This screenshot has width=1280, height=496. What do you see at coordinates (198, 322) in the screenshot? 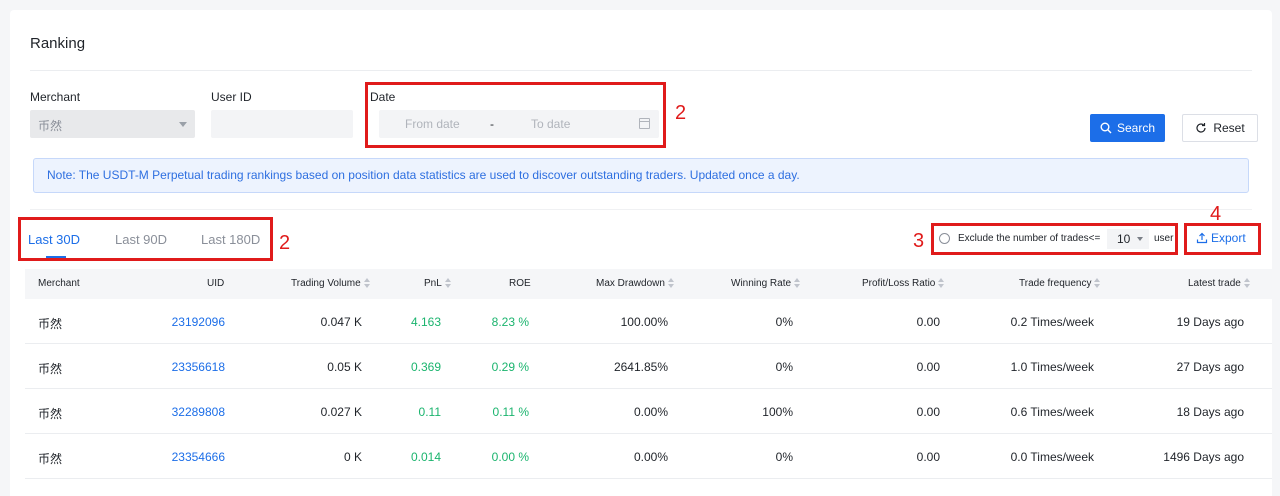
I see `cell-uid-link: 23192096` at bounding box center [198, 322].